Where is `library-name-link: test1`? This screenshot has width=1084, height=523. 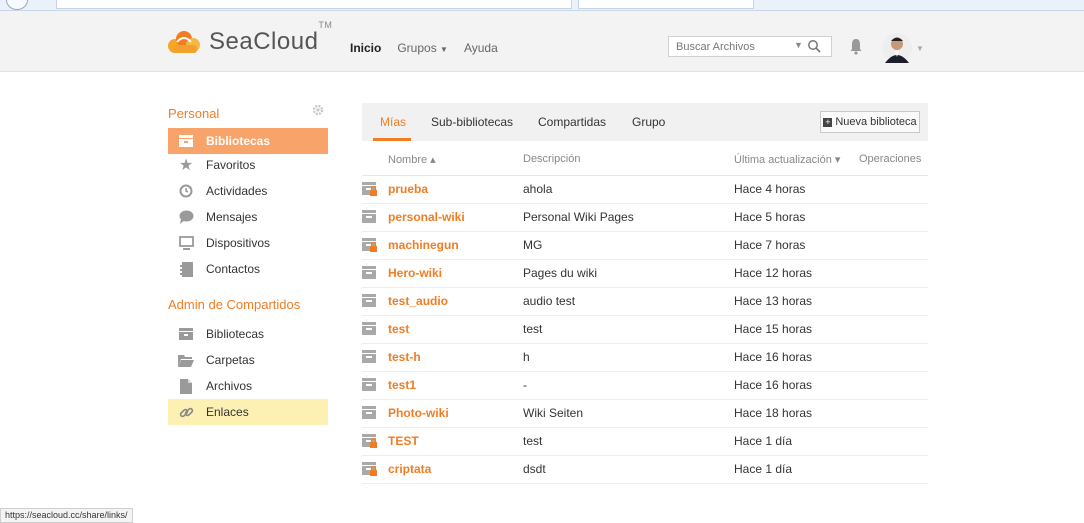
library-name-link: test1 is located at coordinates (402, 385).